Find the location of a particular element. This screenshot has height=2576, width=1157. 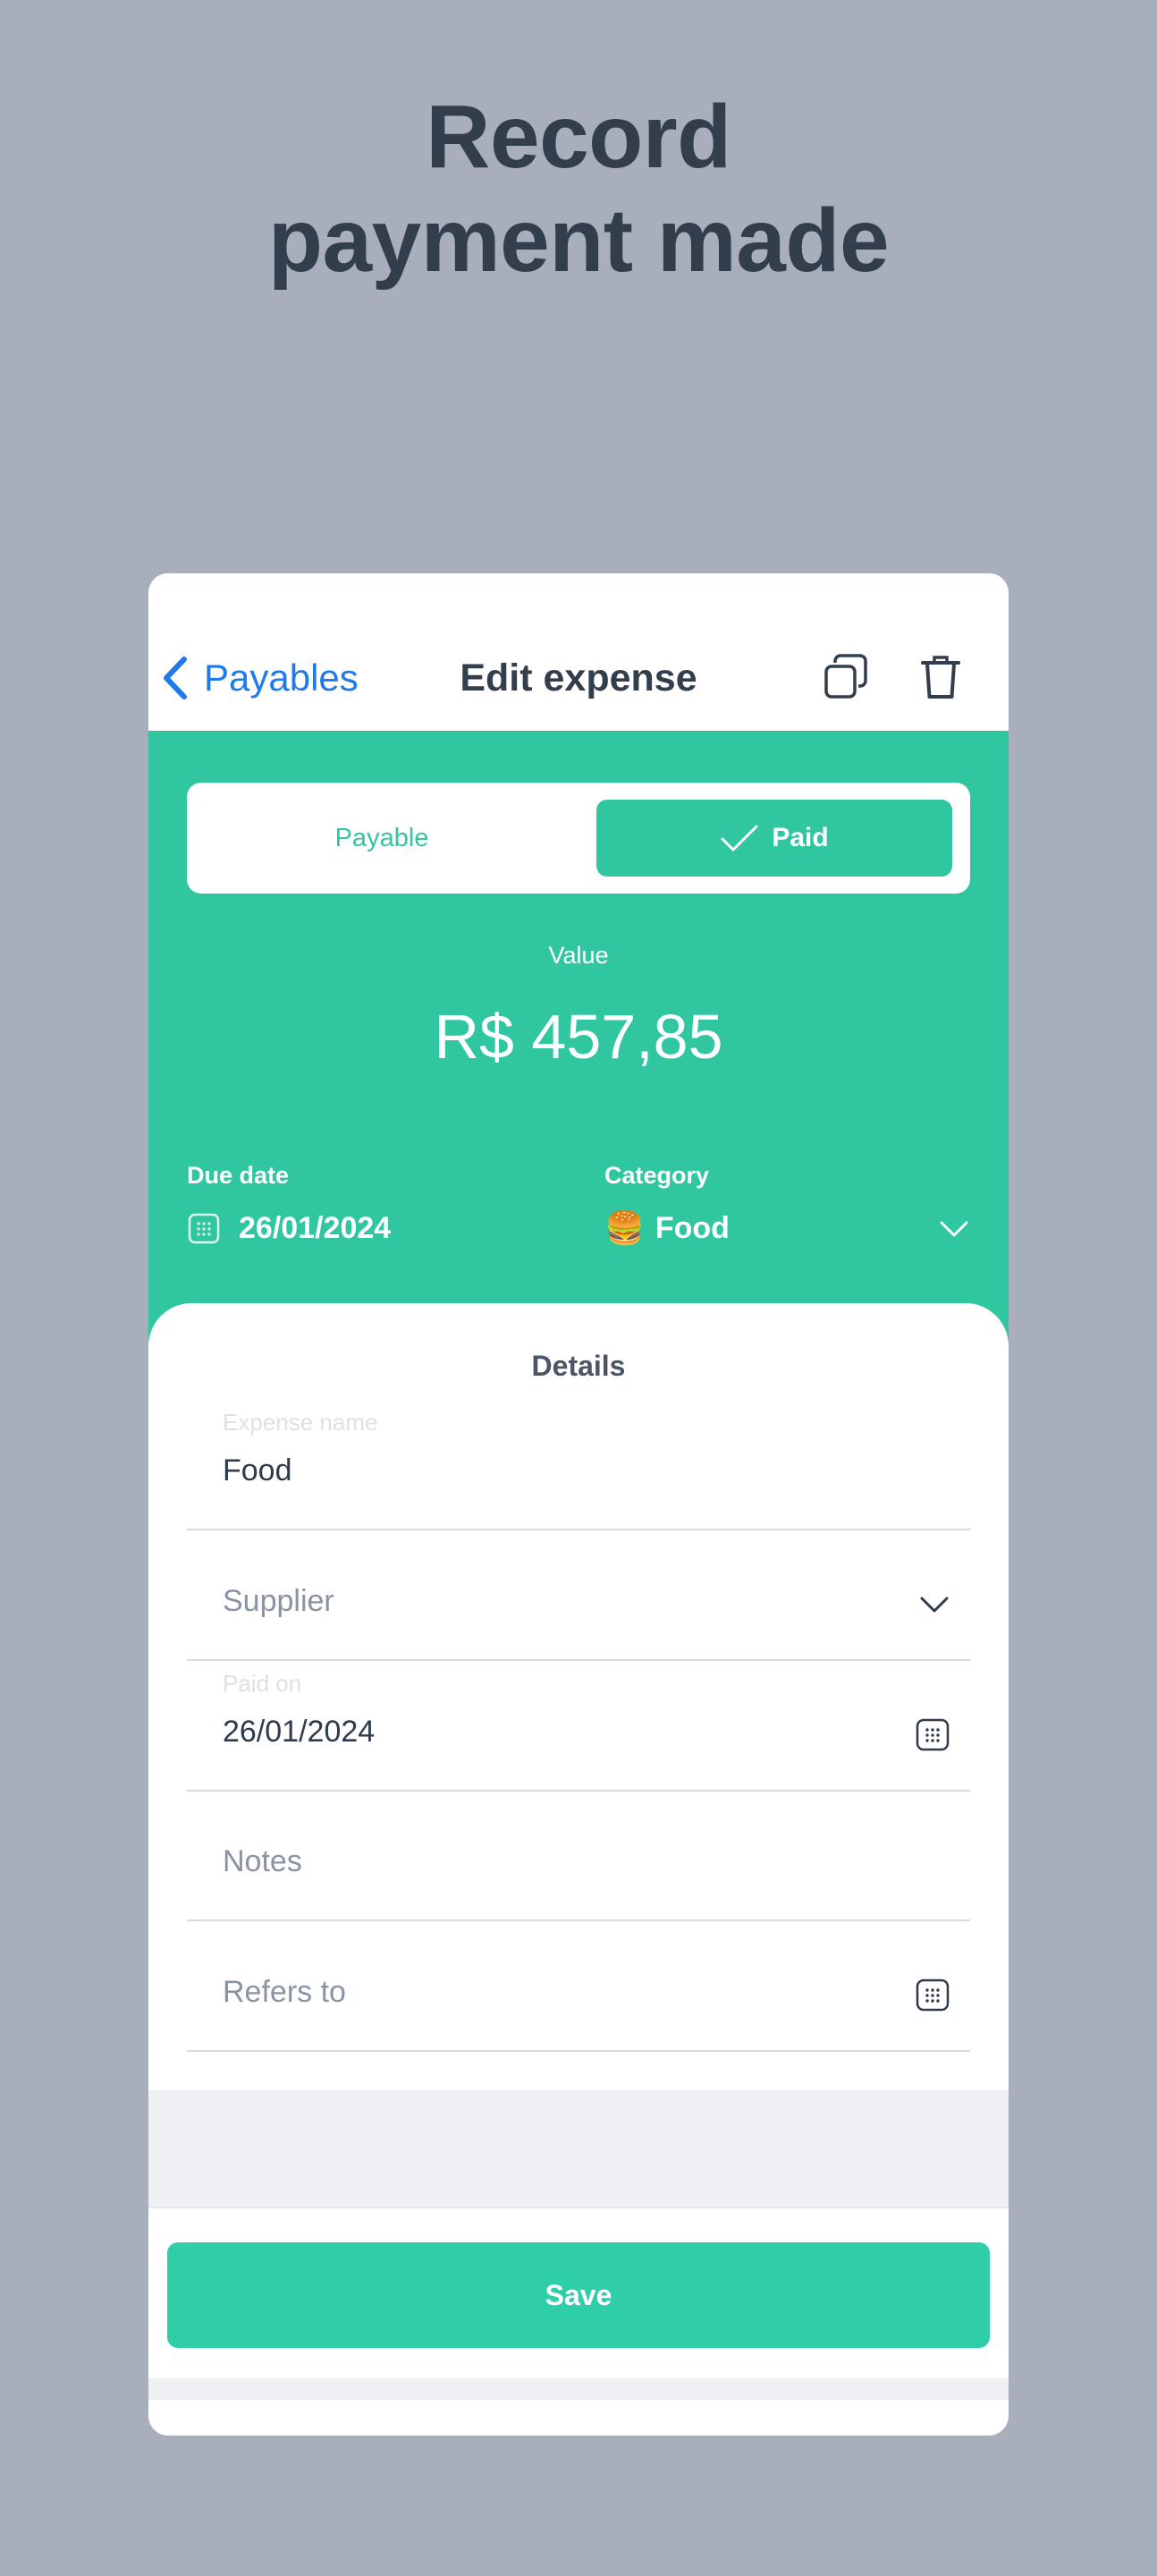

refers-to-placeholder: Refers to is located at coordinates (284, 1992).